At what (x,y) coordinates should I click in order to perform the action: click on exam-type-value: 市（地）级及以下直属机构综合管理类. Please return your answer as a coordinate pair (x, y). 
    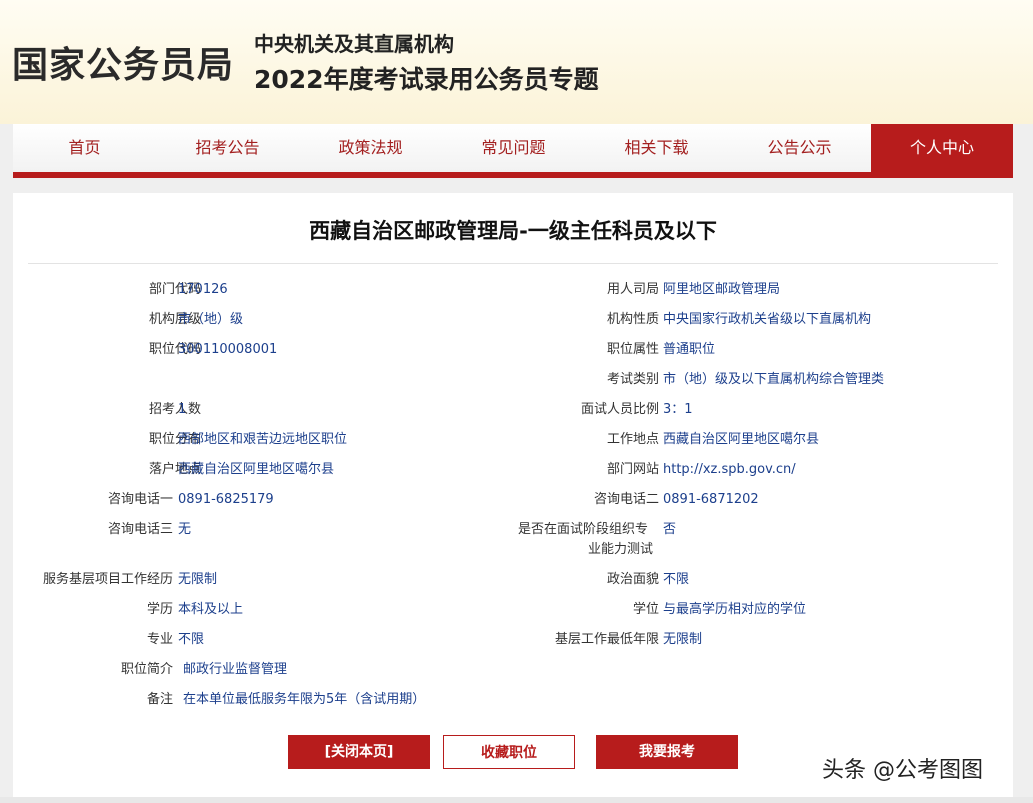
    Looking at the image, I should click on (774, 379).